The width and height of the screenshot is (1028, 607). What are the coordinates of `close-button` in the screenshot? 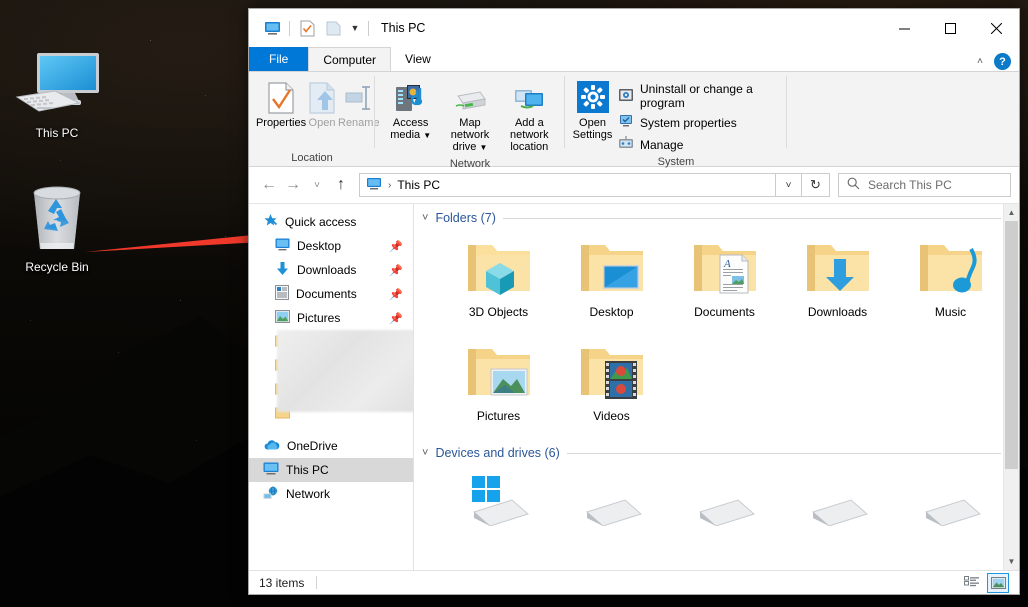 It's located at (996, 28).